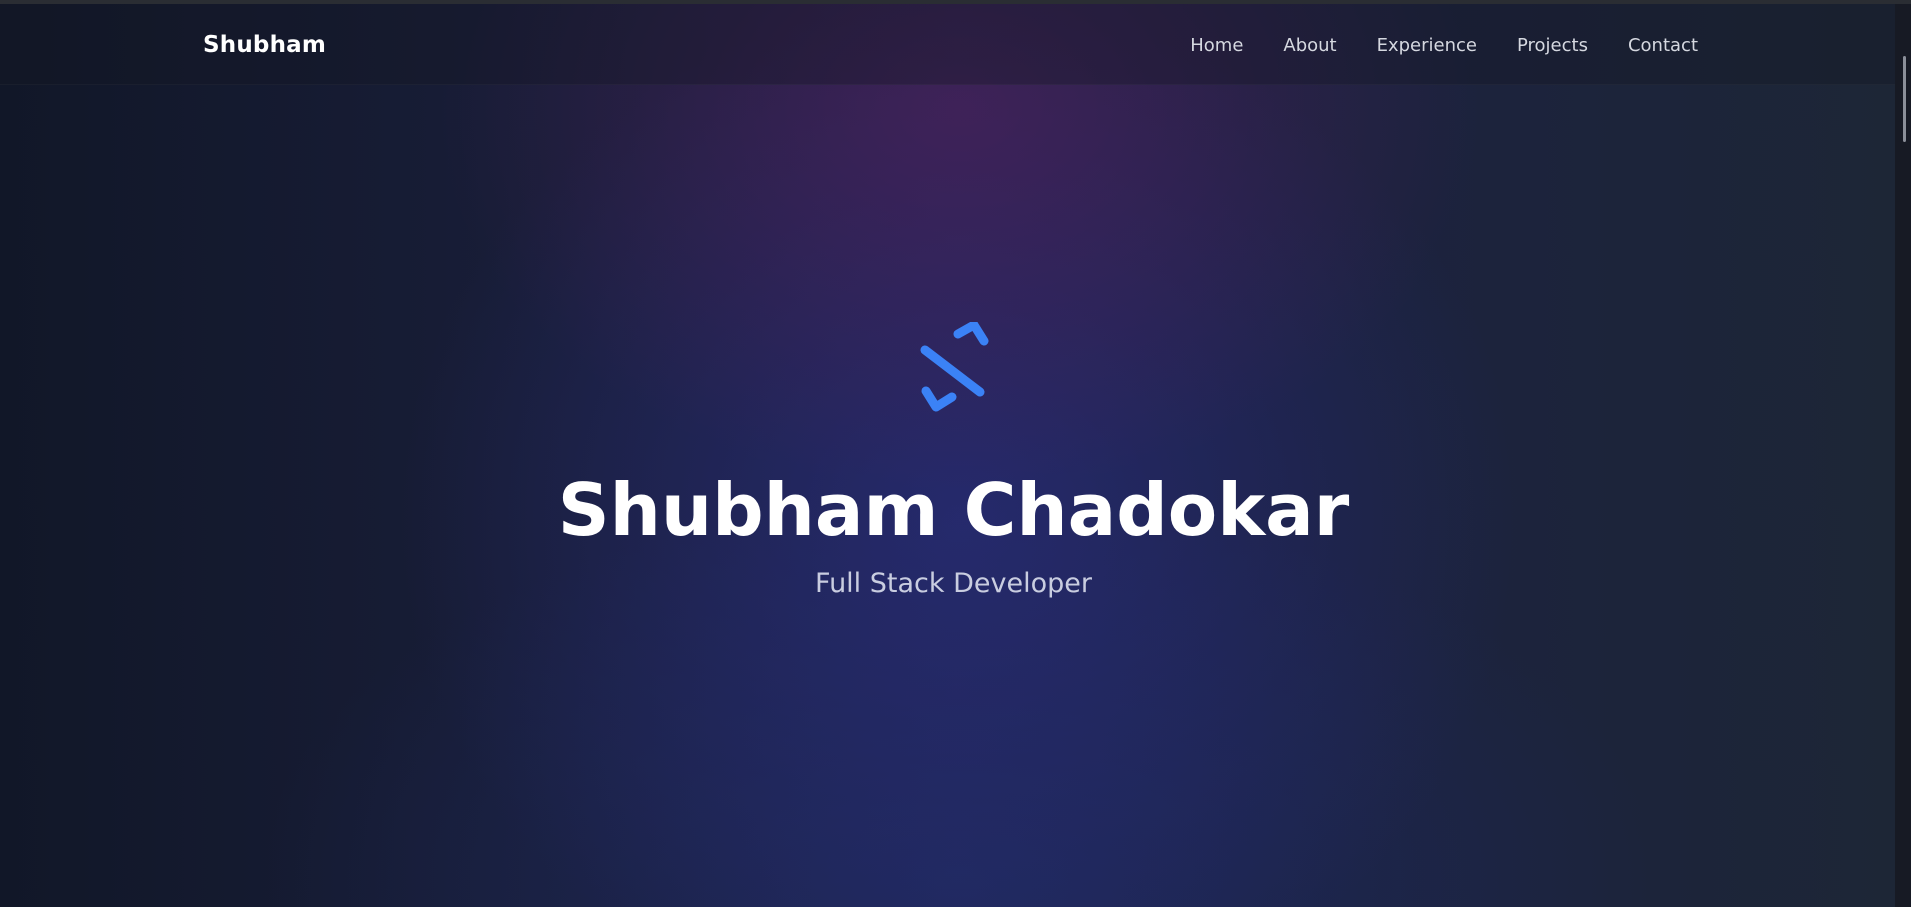 This screenshot has height=907, width=1911. What do you see at coordinates (953, 583) in the screenshot?
I see `hero-role-subtitle: Full Stack Developer` at bounding box center [953, 583].